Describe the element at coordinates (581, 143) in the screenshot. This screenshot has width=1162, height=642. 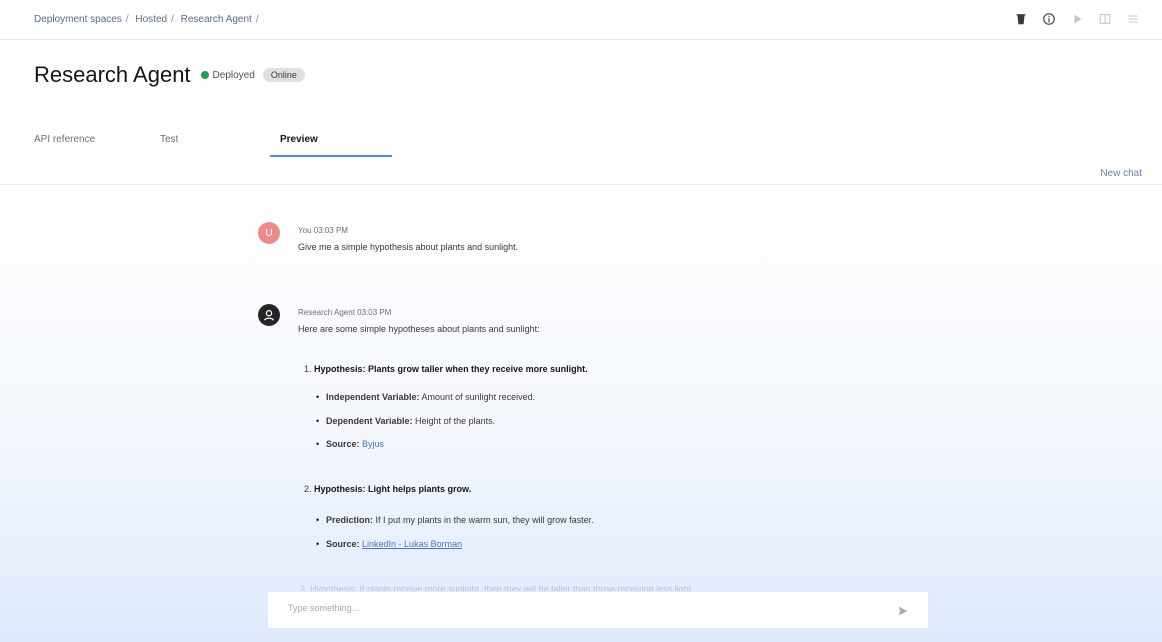
I see `tab-bar: API reference Test Preview` at that location.